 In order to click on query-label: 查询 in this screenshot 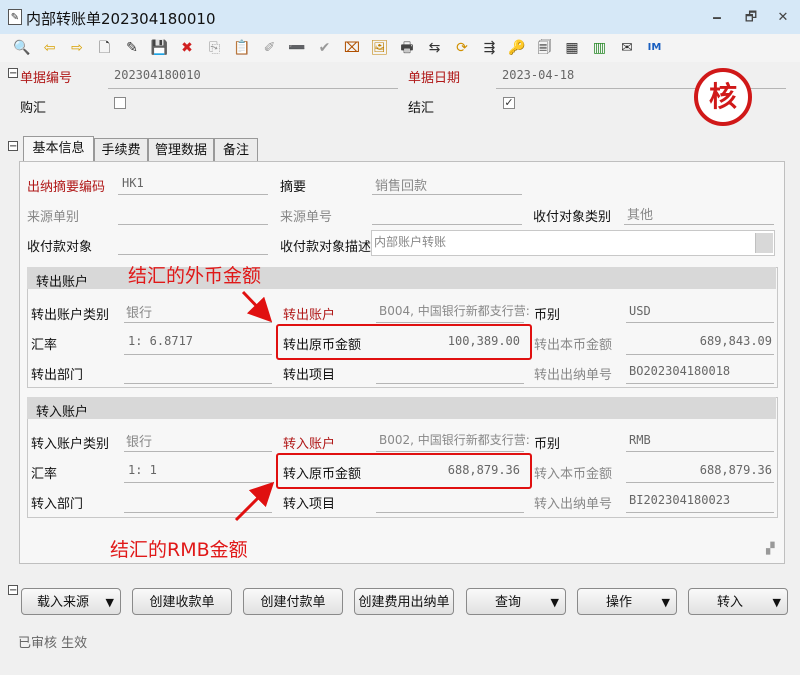, I will do `click(507, 602)`.